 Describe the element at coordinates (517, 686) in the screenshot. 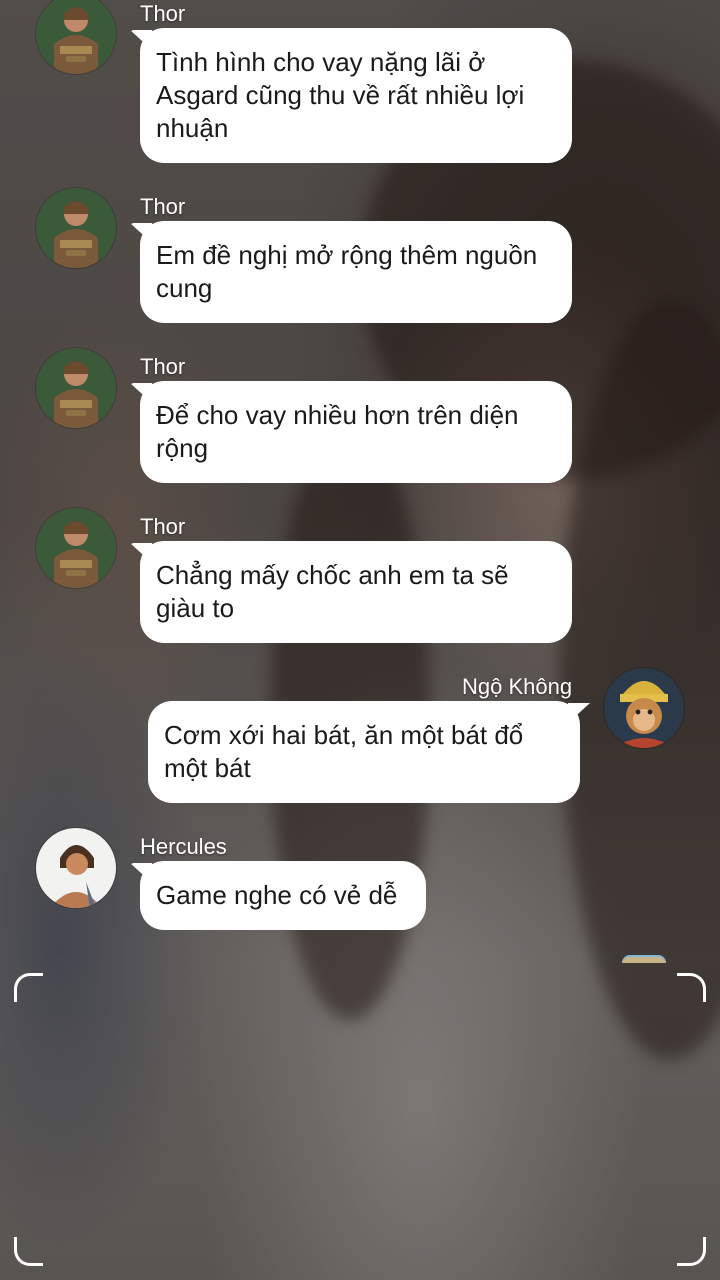

I see `sender-name: Ngộ Không` at that location.